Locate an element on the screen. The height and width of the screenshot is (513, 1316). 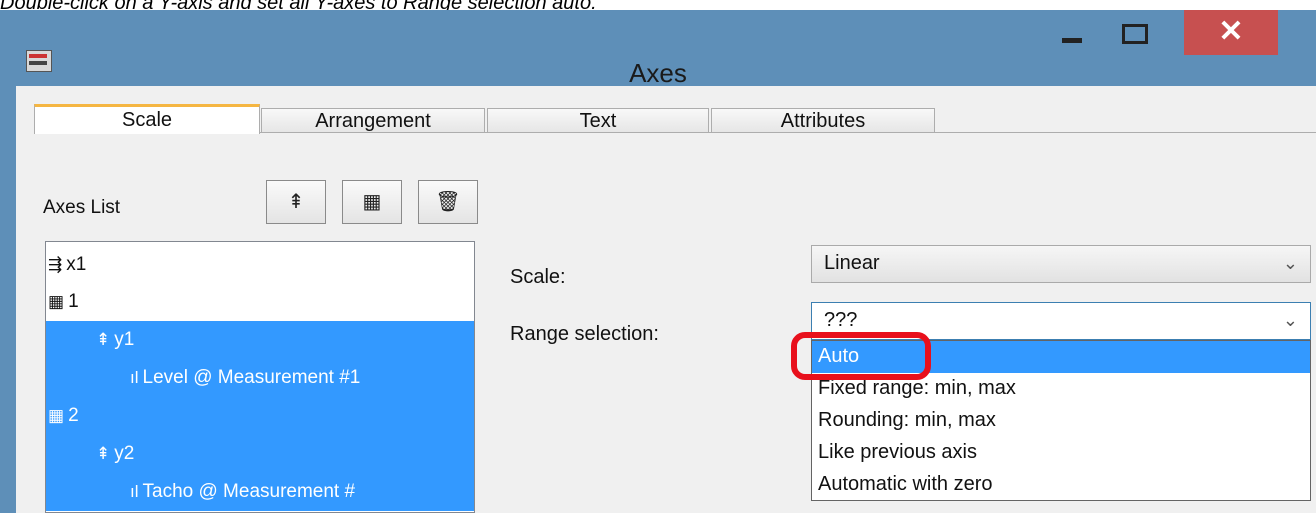
option-rounding: Rounding: min, max is located at coordinates (1061, 421).